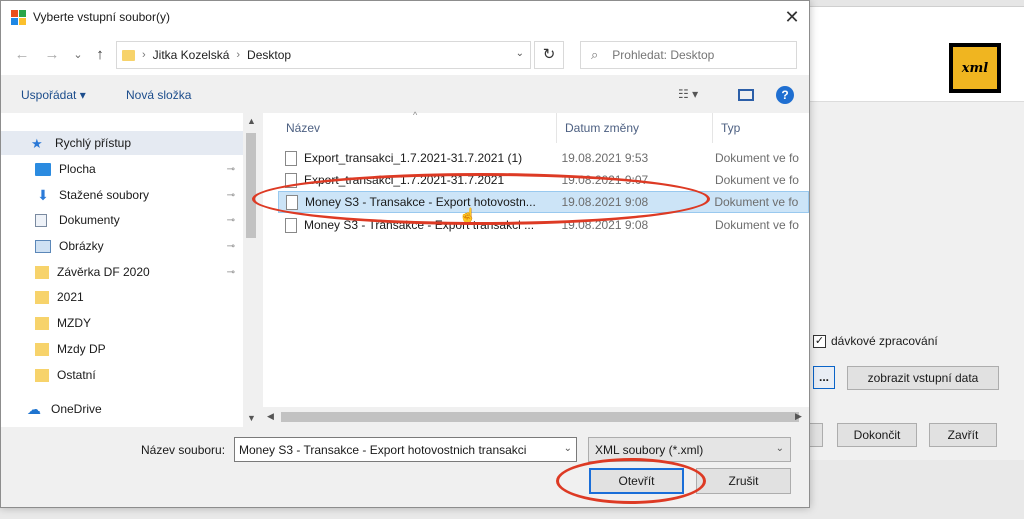 The height and width of the screenshot is (519, 1024). I want to click on breadcrumb-desktop: Desktop, so click(269, 55).